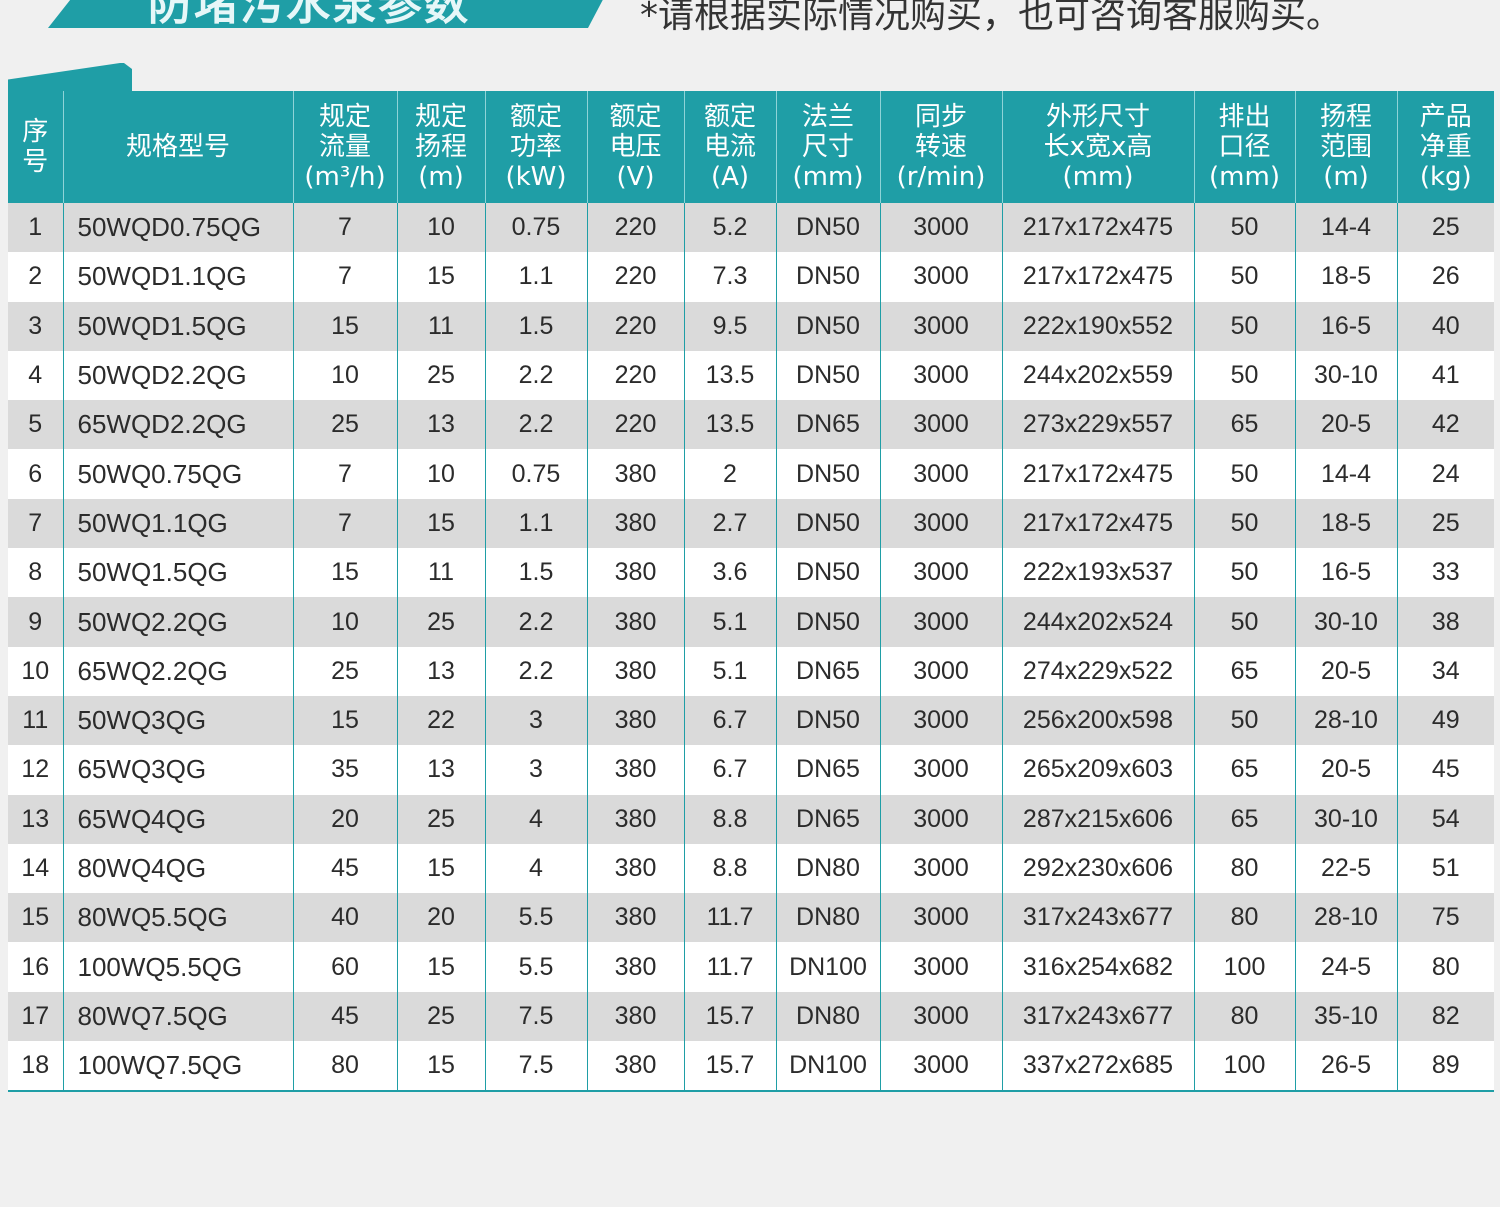 This screenshot has height=1207, width=1500. Describe the element at coordinates (536, 228) in the screenshot. I see `table-cell: 0.75` at that location.